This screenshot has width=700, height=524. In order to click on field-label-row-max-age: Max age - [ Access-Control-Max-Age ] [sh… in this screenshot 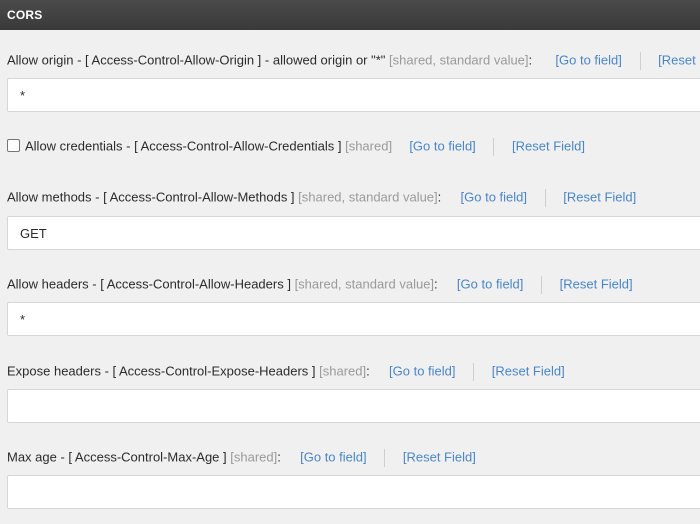, I will do `click(241, 458)`.